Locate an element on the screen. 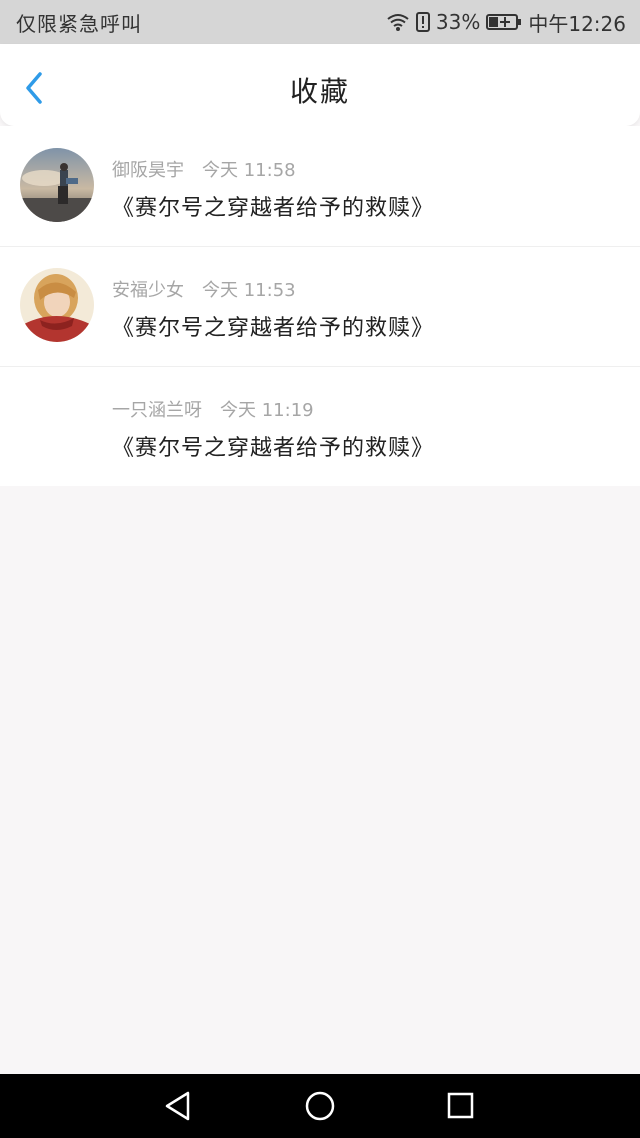 This screenshot has height=1138, width=640. timestamp: 今天 11:58 is located at coordinates (249, 170).